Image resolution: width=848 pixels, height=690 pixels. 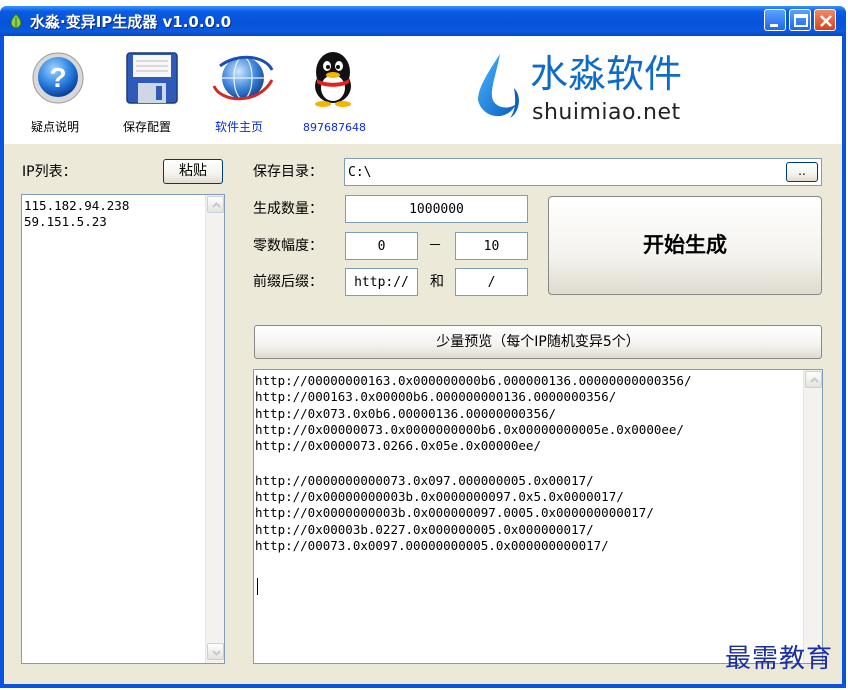 I want to click on prefix-value: http://, so click(x=381, y=282).